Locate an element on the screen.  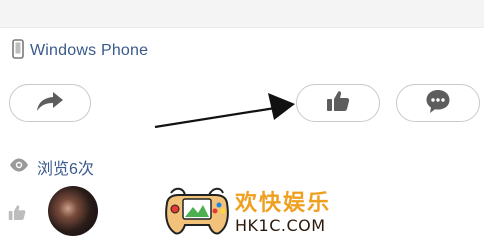
like-button is located at coordinates (338, 103).